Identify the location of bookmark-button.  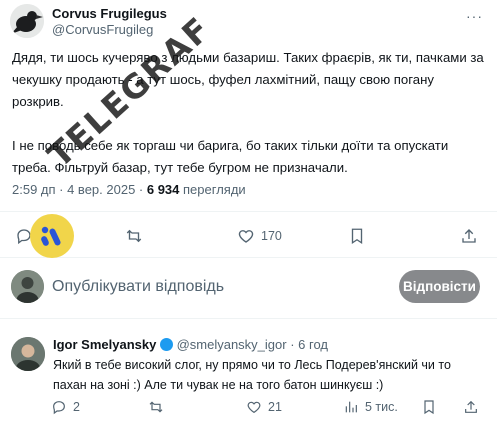
(357, 236).